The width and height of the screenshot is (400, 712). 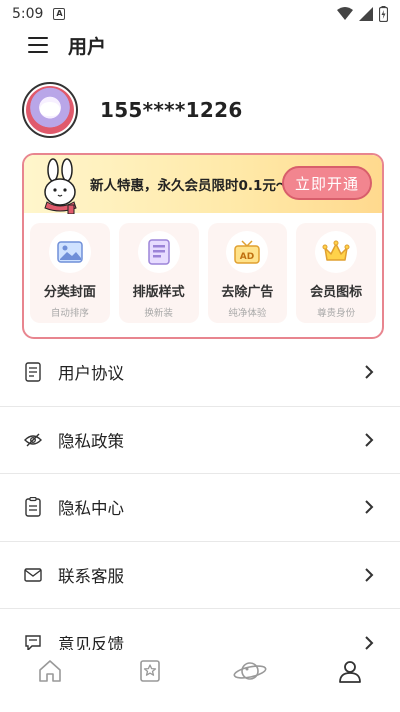 I want to click on bunny-mascot-icon, so click(x=60, y=186).